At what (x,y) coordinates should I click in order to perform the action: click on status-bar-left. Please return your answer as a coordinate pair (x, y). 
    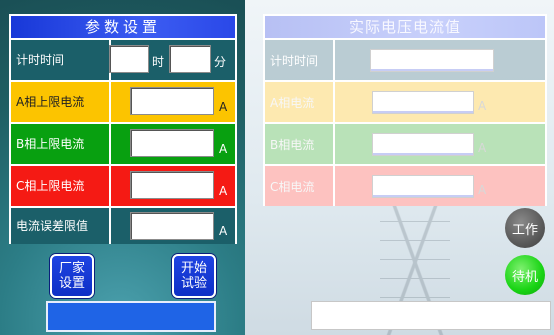
    Looking at the image, I should click on (131, 316).